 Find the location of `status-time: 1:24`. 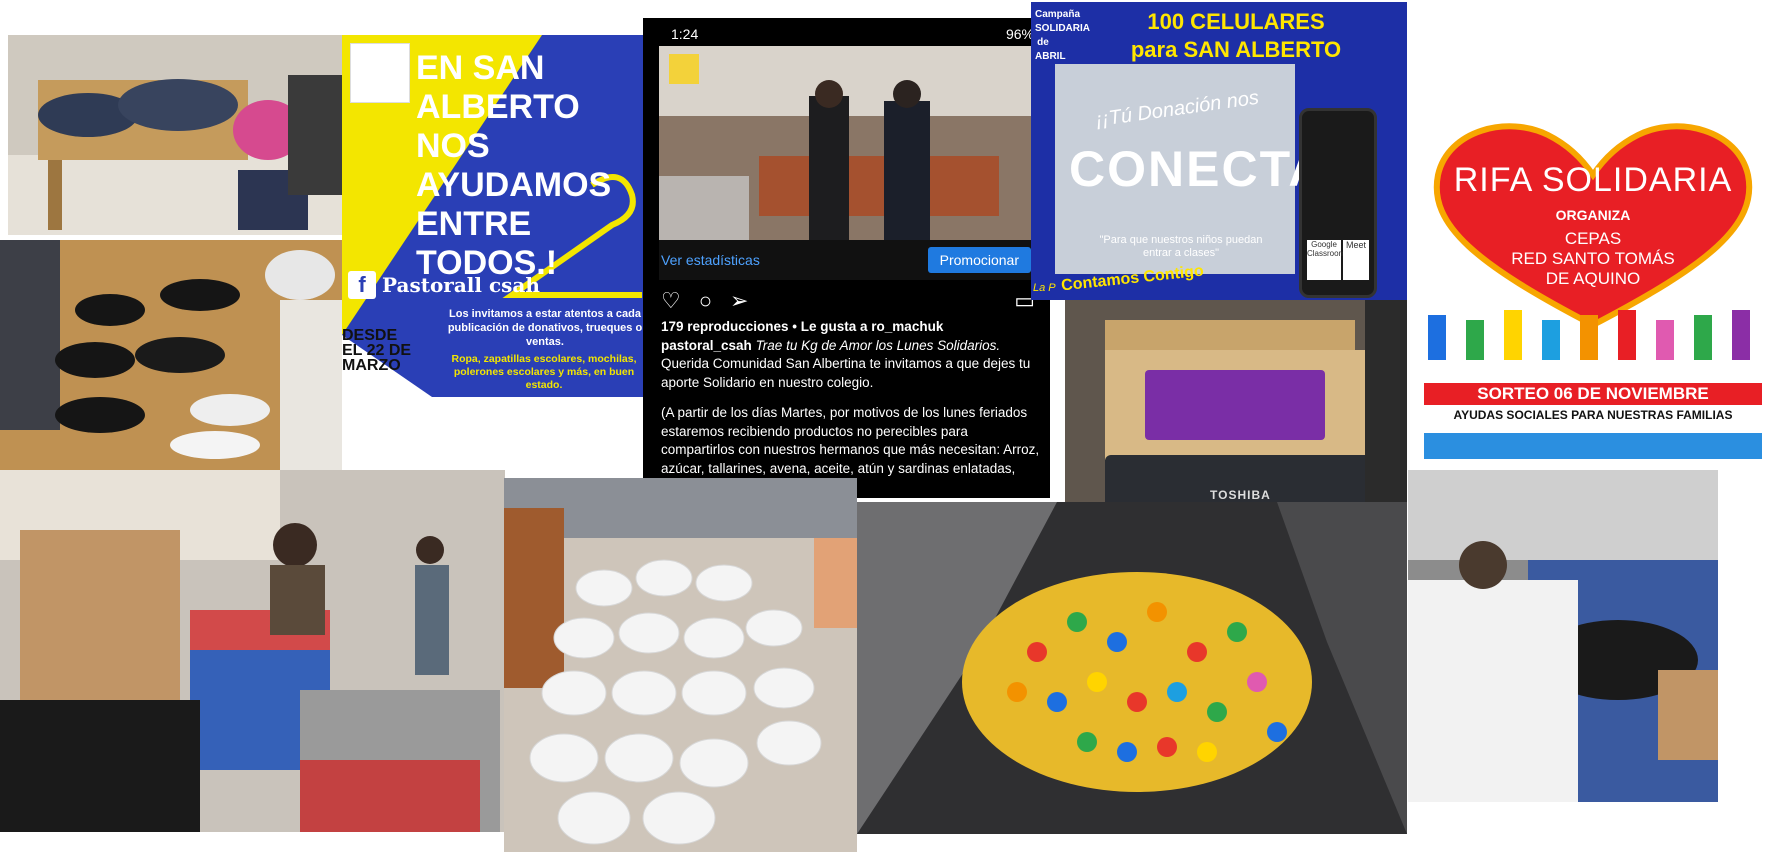

status-time: 1:24 is located at coordinates (685, 34).